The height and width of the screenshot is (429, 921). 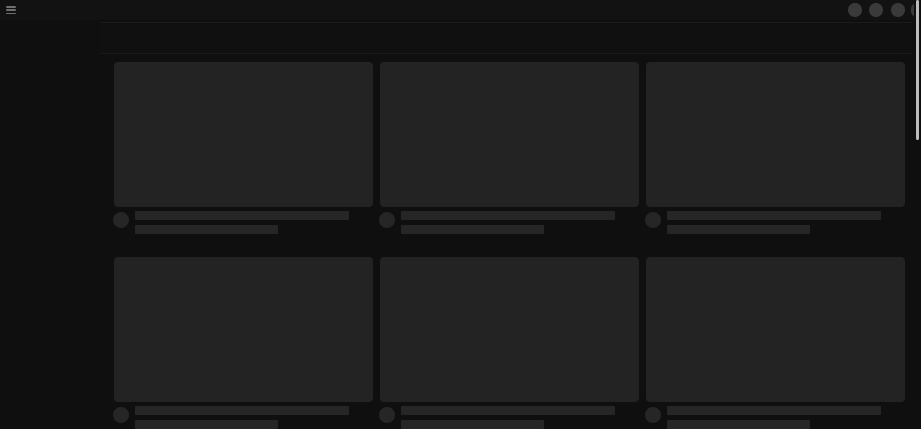 I want to click on hamburger-menu-icon, so click(x=11, y=10).